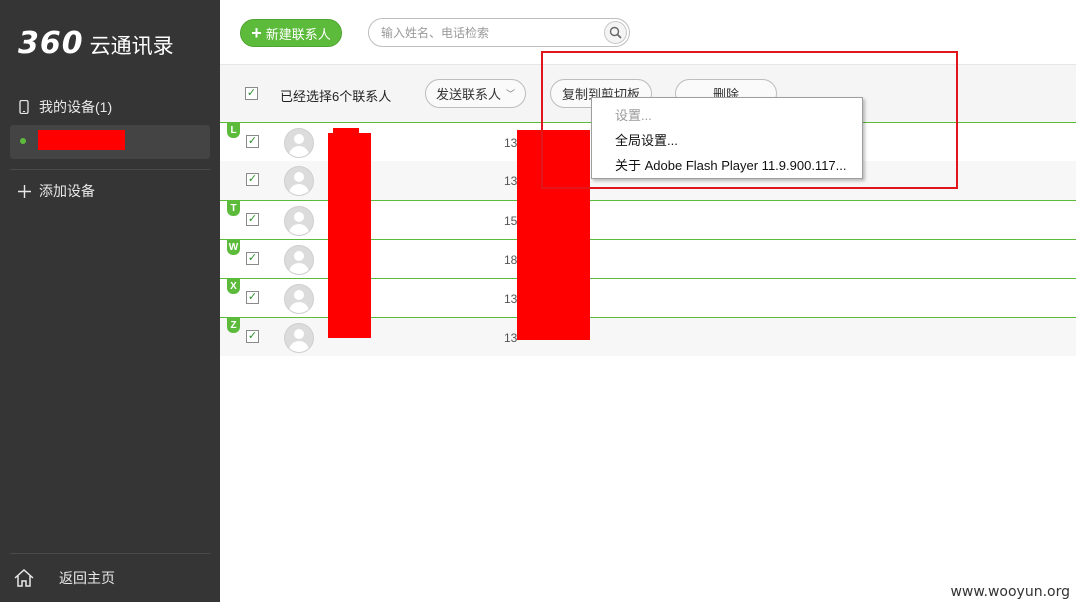 This screenshot has height=602, width=1076. Describe the element at coordinates (233, 286) in the screenshot. I see `index-letter-badge: X` at that location.